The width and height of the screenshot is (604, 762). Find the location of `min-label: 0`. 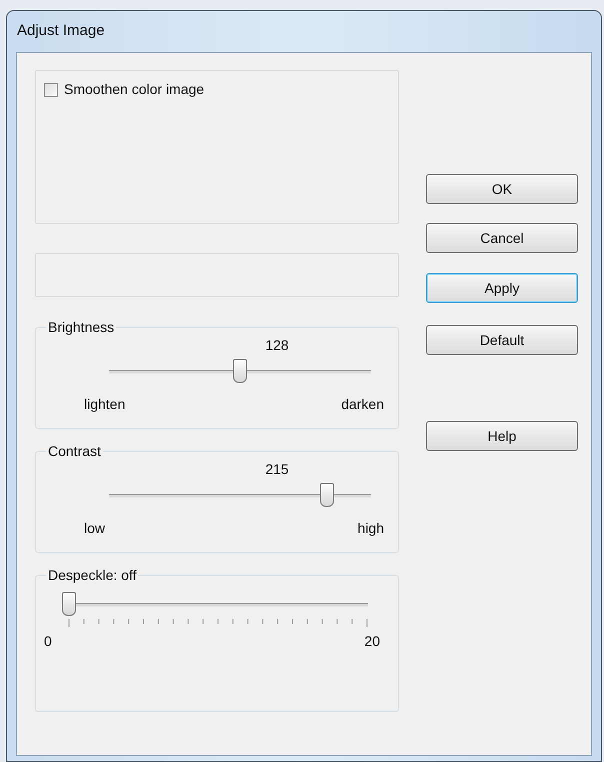

min-label: 0 is located at coordinates (48, 641).